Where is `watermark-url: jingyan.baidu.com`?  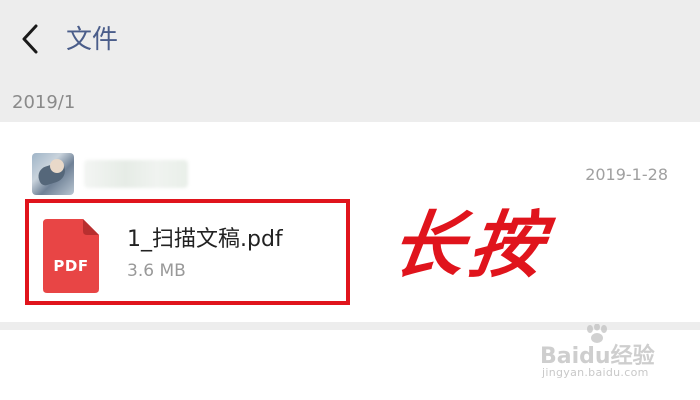 watermark-url: jingyan.baidu.com is located at coordinates (595, 372).